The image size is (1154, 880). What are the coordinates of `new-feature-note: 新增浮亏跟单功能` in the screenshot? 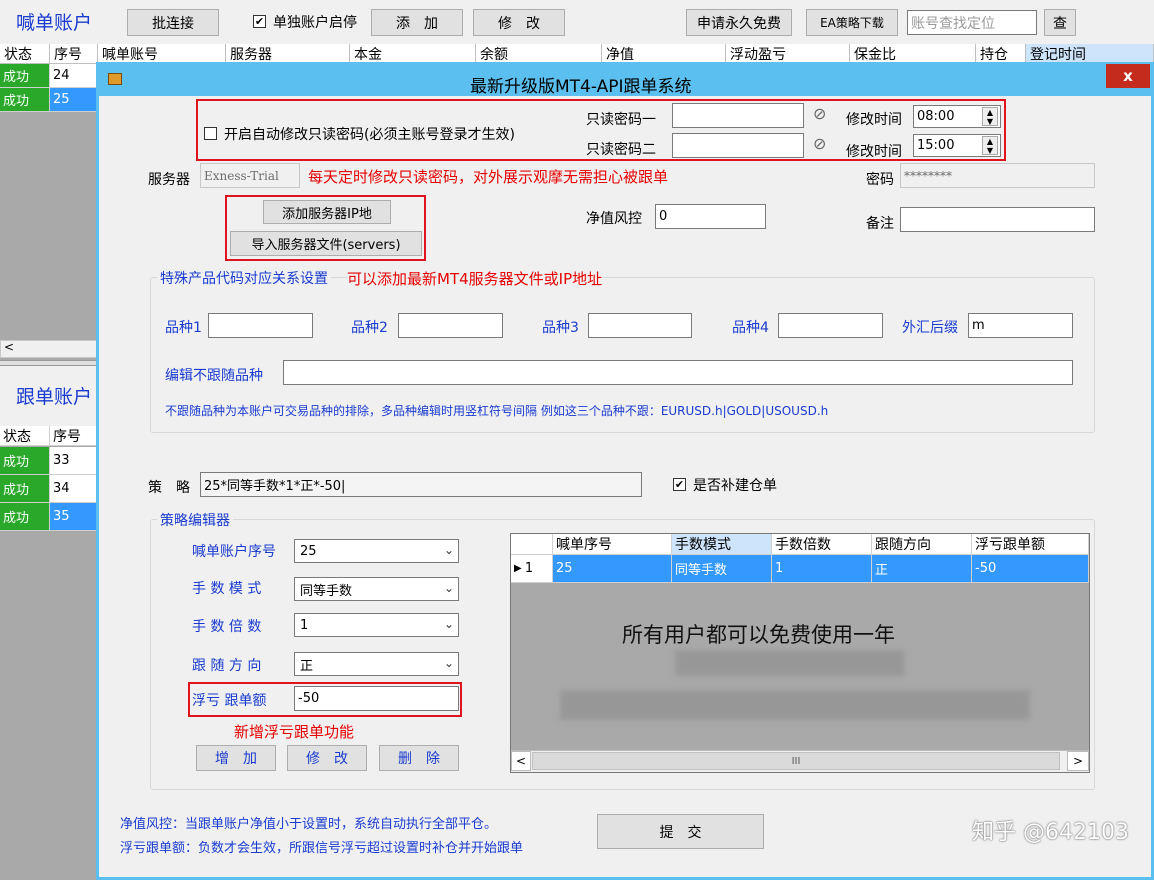 It's located at (294, 732).